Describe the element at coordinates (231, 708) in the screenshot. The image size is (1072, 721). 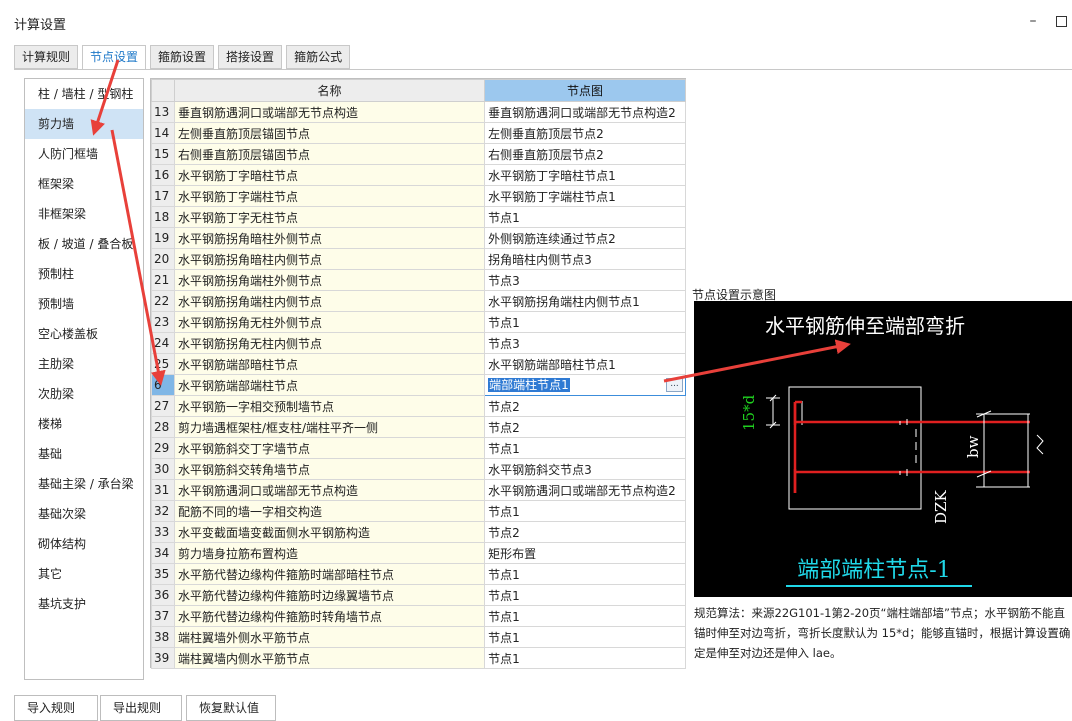
I see `restore-defaults-button: 恢复默认值` at that location.